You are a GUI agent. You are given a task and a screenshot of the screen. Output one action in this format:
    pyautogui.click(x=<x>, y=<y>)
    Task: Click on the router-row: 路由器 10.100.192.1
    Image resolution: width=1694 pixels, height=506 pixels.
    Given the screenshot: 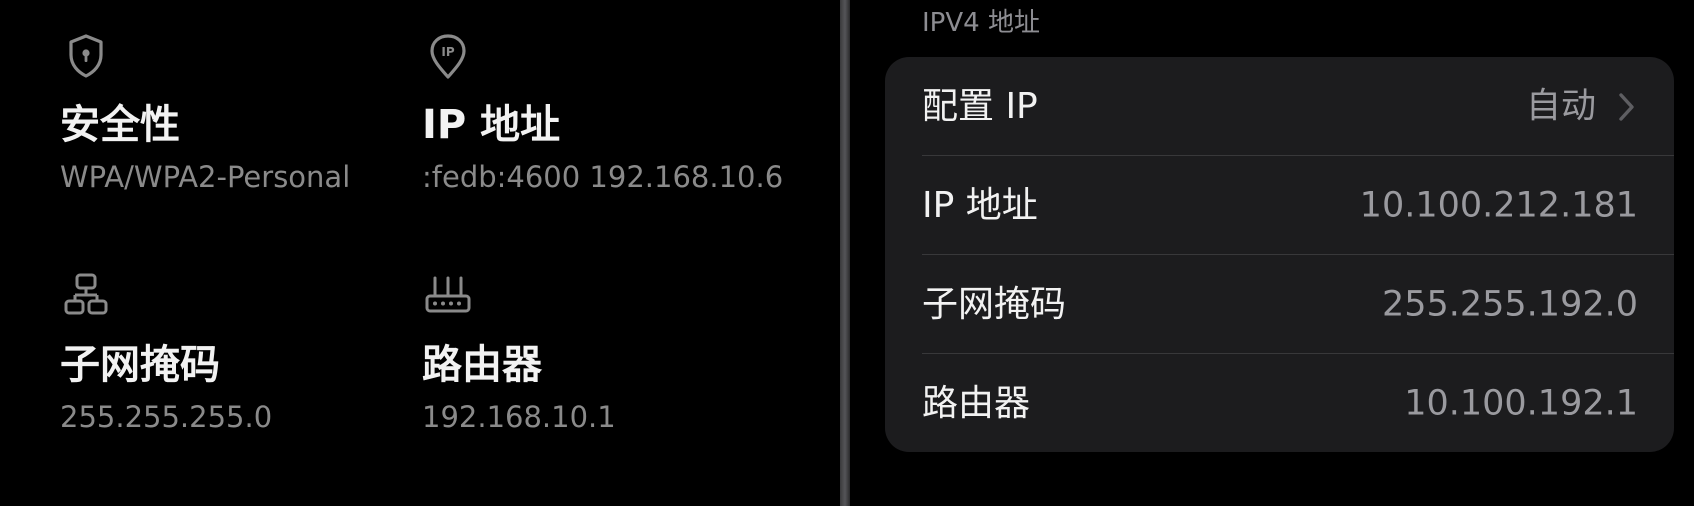 What is the action you would take?
    pyautogui.click(x=1279, y=403)
    